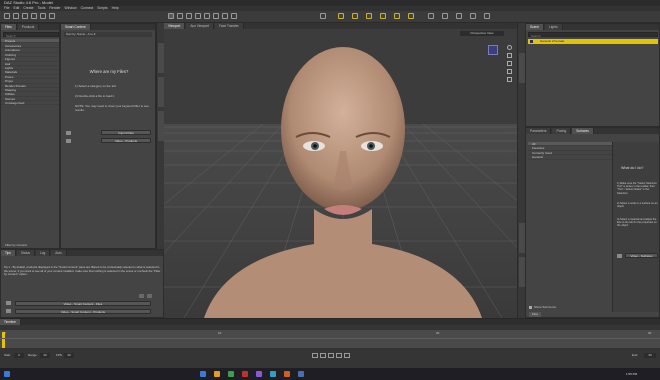  I want to click on tab-log: Log, so click(43, 253).